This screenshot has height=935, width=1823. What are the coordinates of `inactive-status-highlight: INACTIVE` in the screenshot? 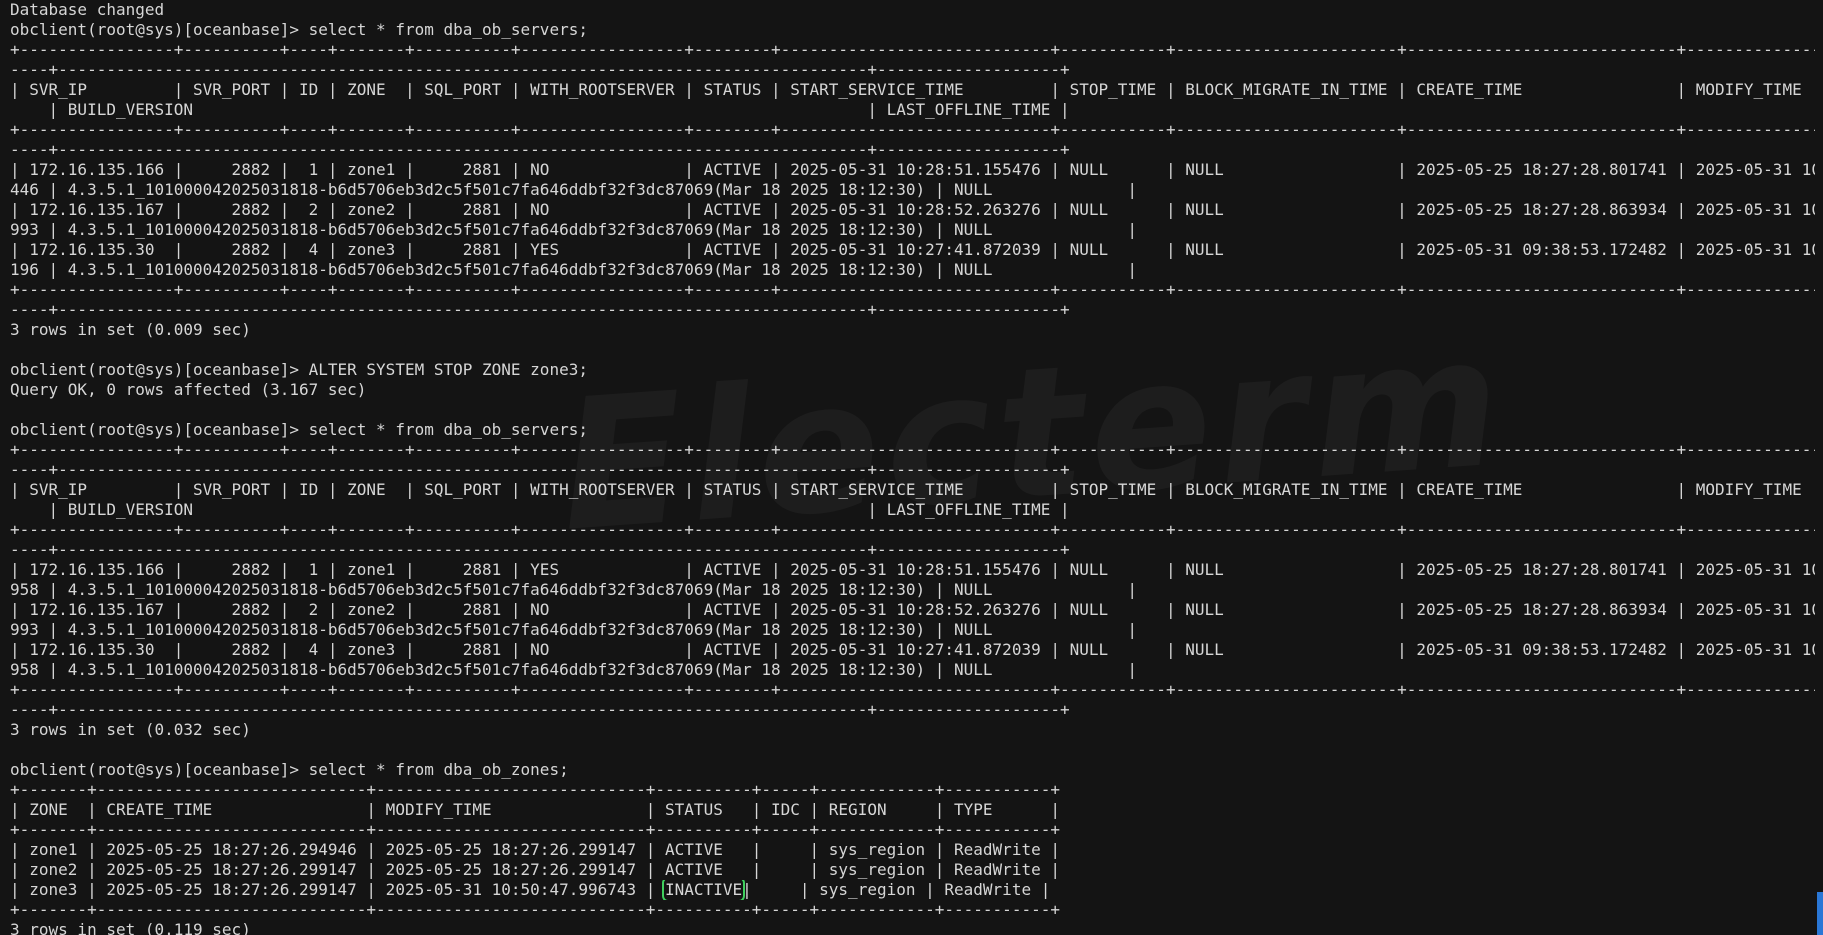 It's located at (704, 890).